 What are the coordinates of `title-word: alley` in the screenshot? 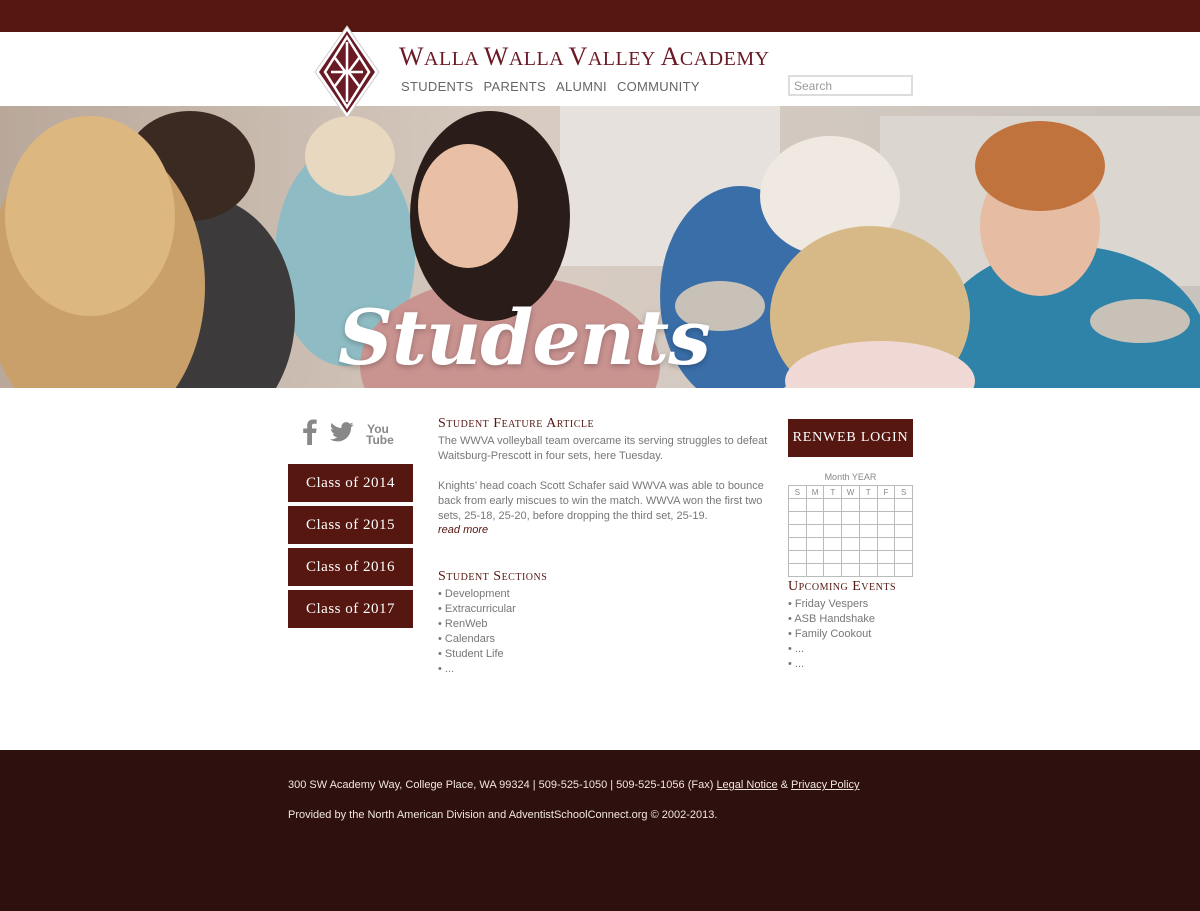 It's located at (624, 59).